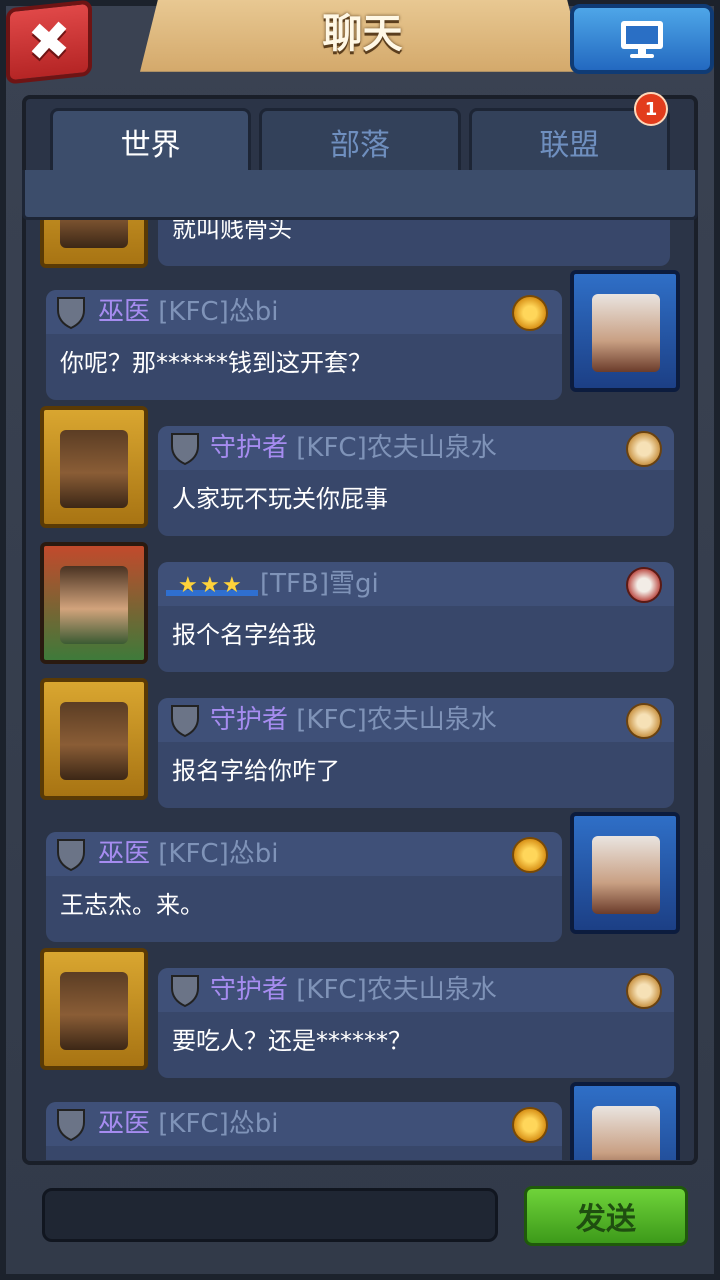 The width and height of the screenshot is (720, 1280). What do you see at coordinates (416, 481) in the screenshot?
I see `message-bubble: 守护者 [KFC]农夫山泉水 人家玩不玩关你屁事` at bounding box center [416, 481].